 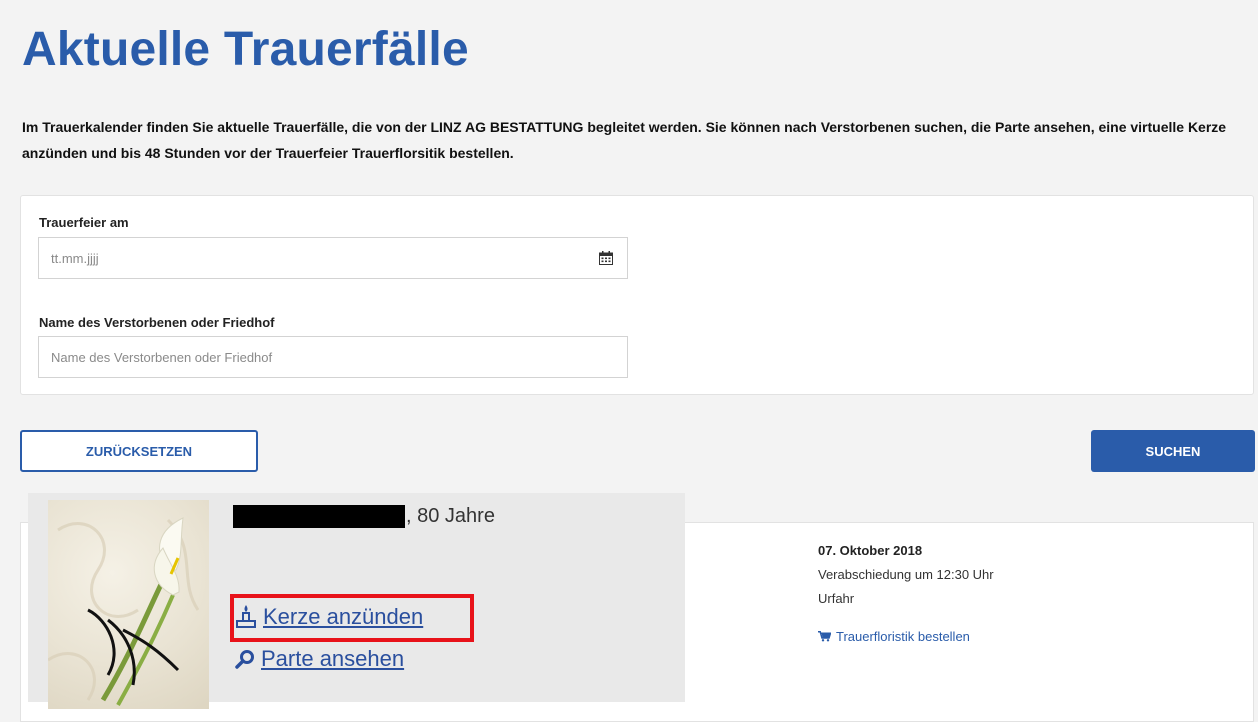 I want to click on highlight-box, so click(x=352, y=618).